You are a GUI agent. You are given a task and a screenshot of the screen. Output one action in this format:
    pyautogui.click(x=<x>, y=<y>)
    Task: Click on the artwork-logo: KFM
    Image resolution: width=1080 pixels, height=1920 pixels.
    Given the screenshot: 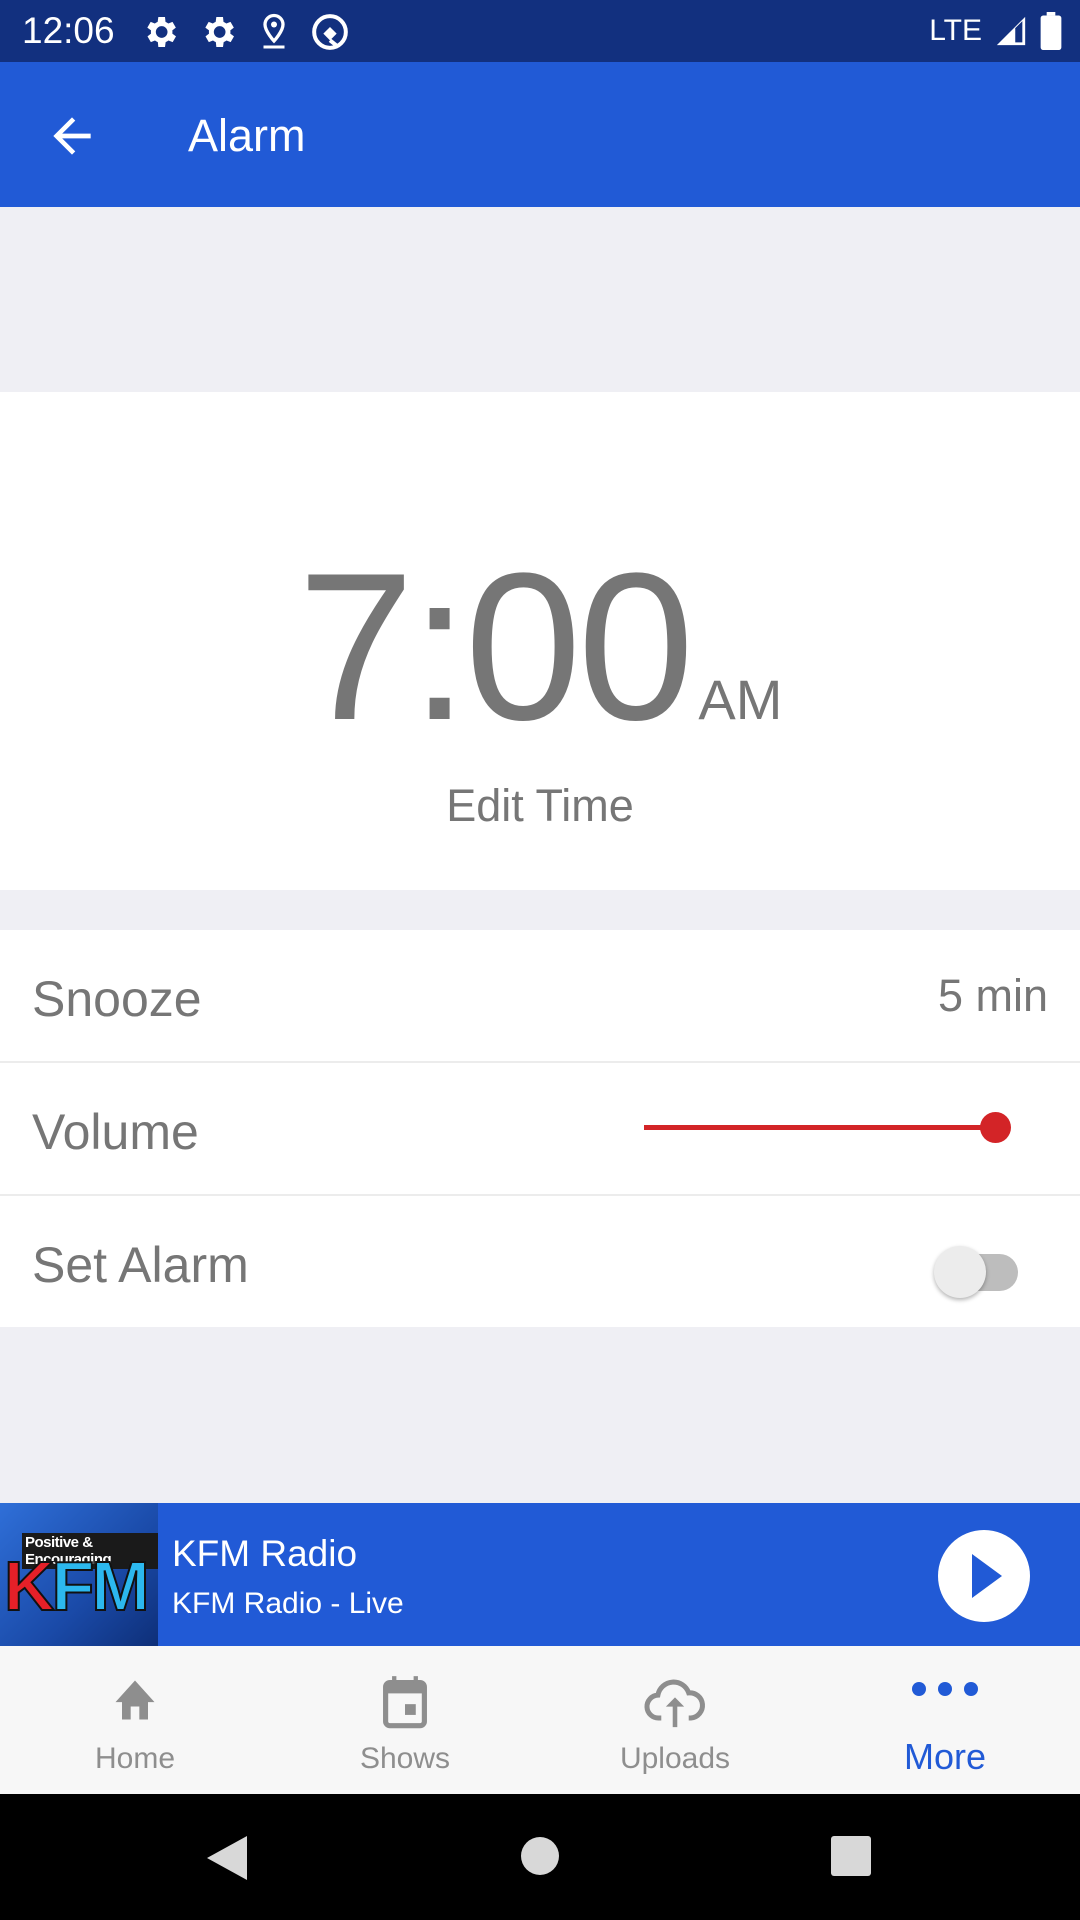 What is the action you would take?
    pyautogui.click(x=77, y=1586)
    